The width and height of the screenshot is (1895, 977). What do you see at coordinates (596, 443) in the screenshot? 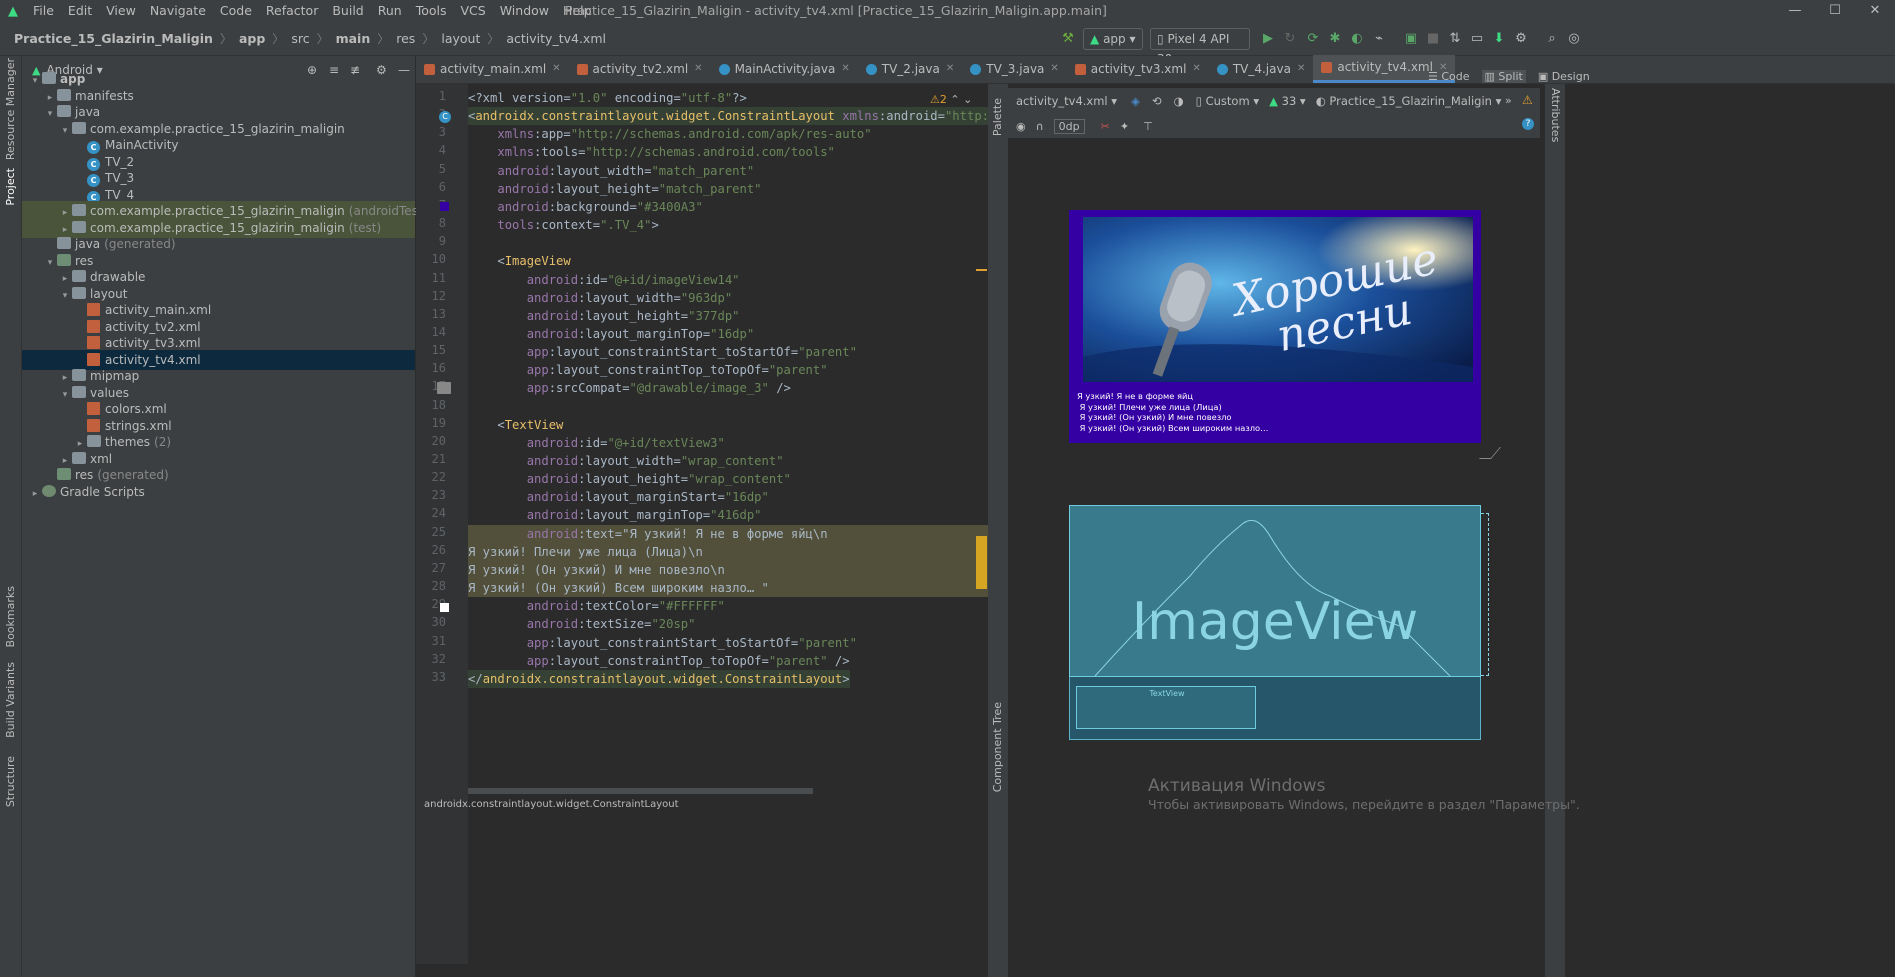
I see `code-line: android:id="@+id/textView3"` at bounding box center [596, 443].